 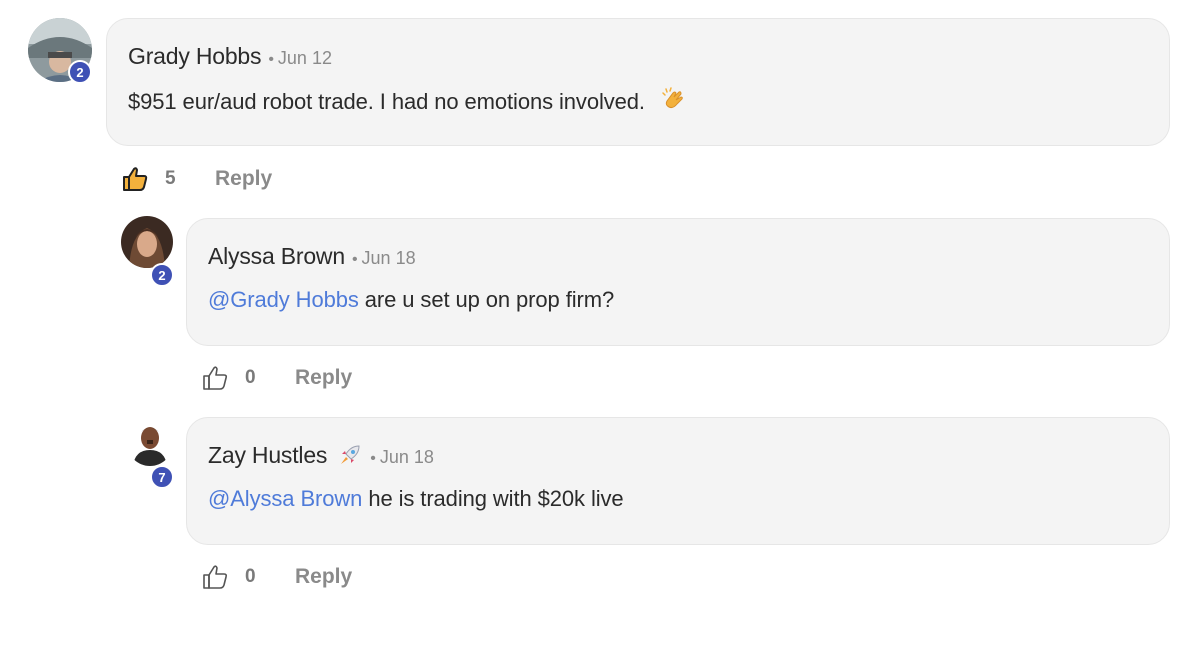 I want to click on clapping-hands-icon, so click(x=674, y=103).